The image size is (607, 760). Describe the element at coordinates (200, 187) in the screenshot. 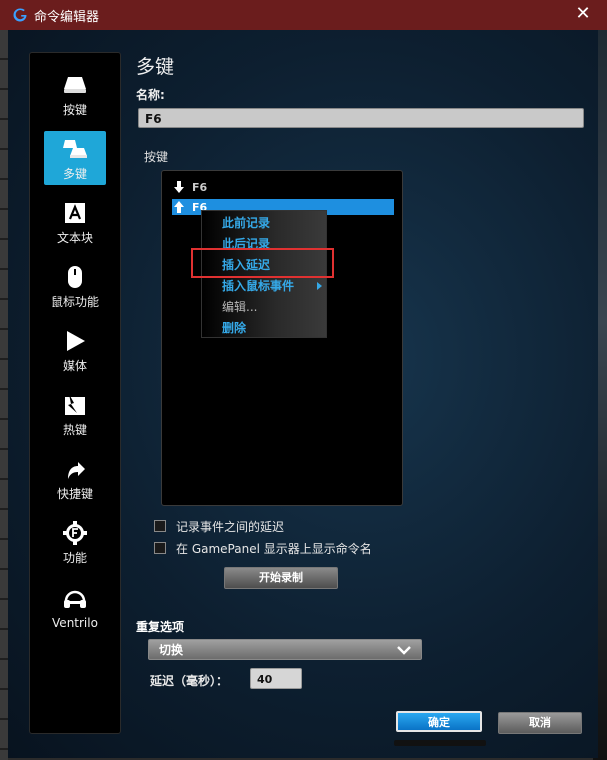

I see `key-label: F6` at that location.